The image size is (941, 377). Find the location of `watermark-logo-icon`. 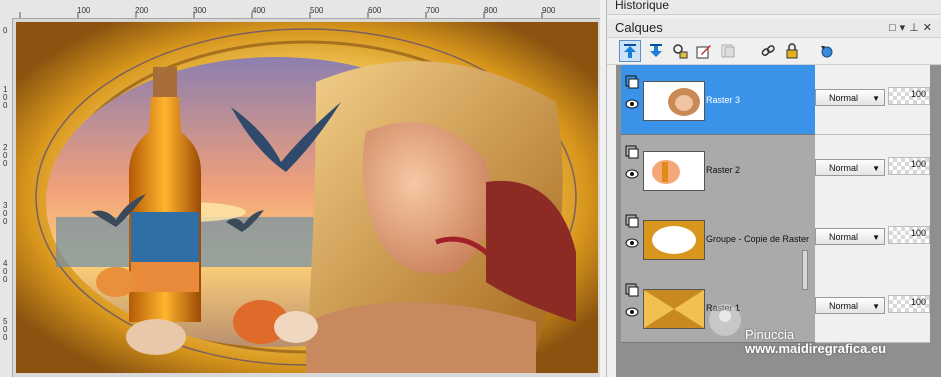

watermark-logo-icon is located at coordinates (725, 320).